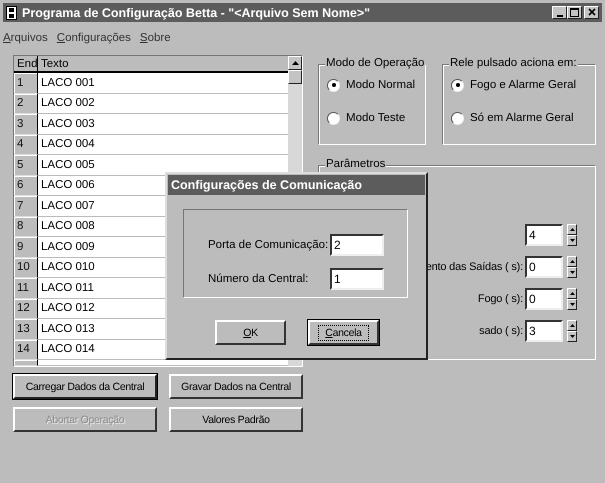 The image size is (605, 483). Describe the element at coordinates (163, 104) in the screenshot. I see `table-cell: LACO 002` at that location.